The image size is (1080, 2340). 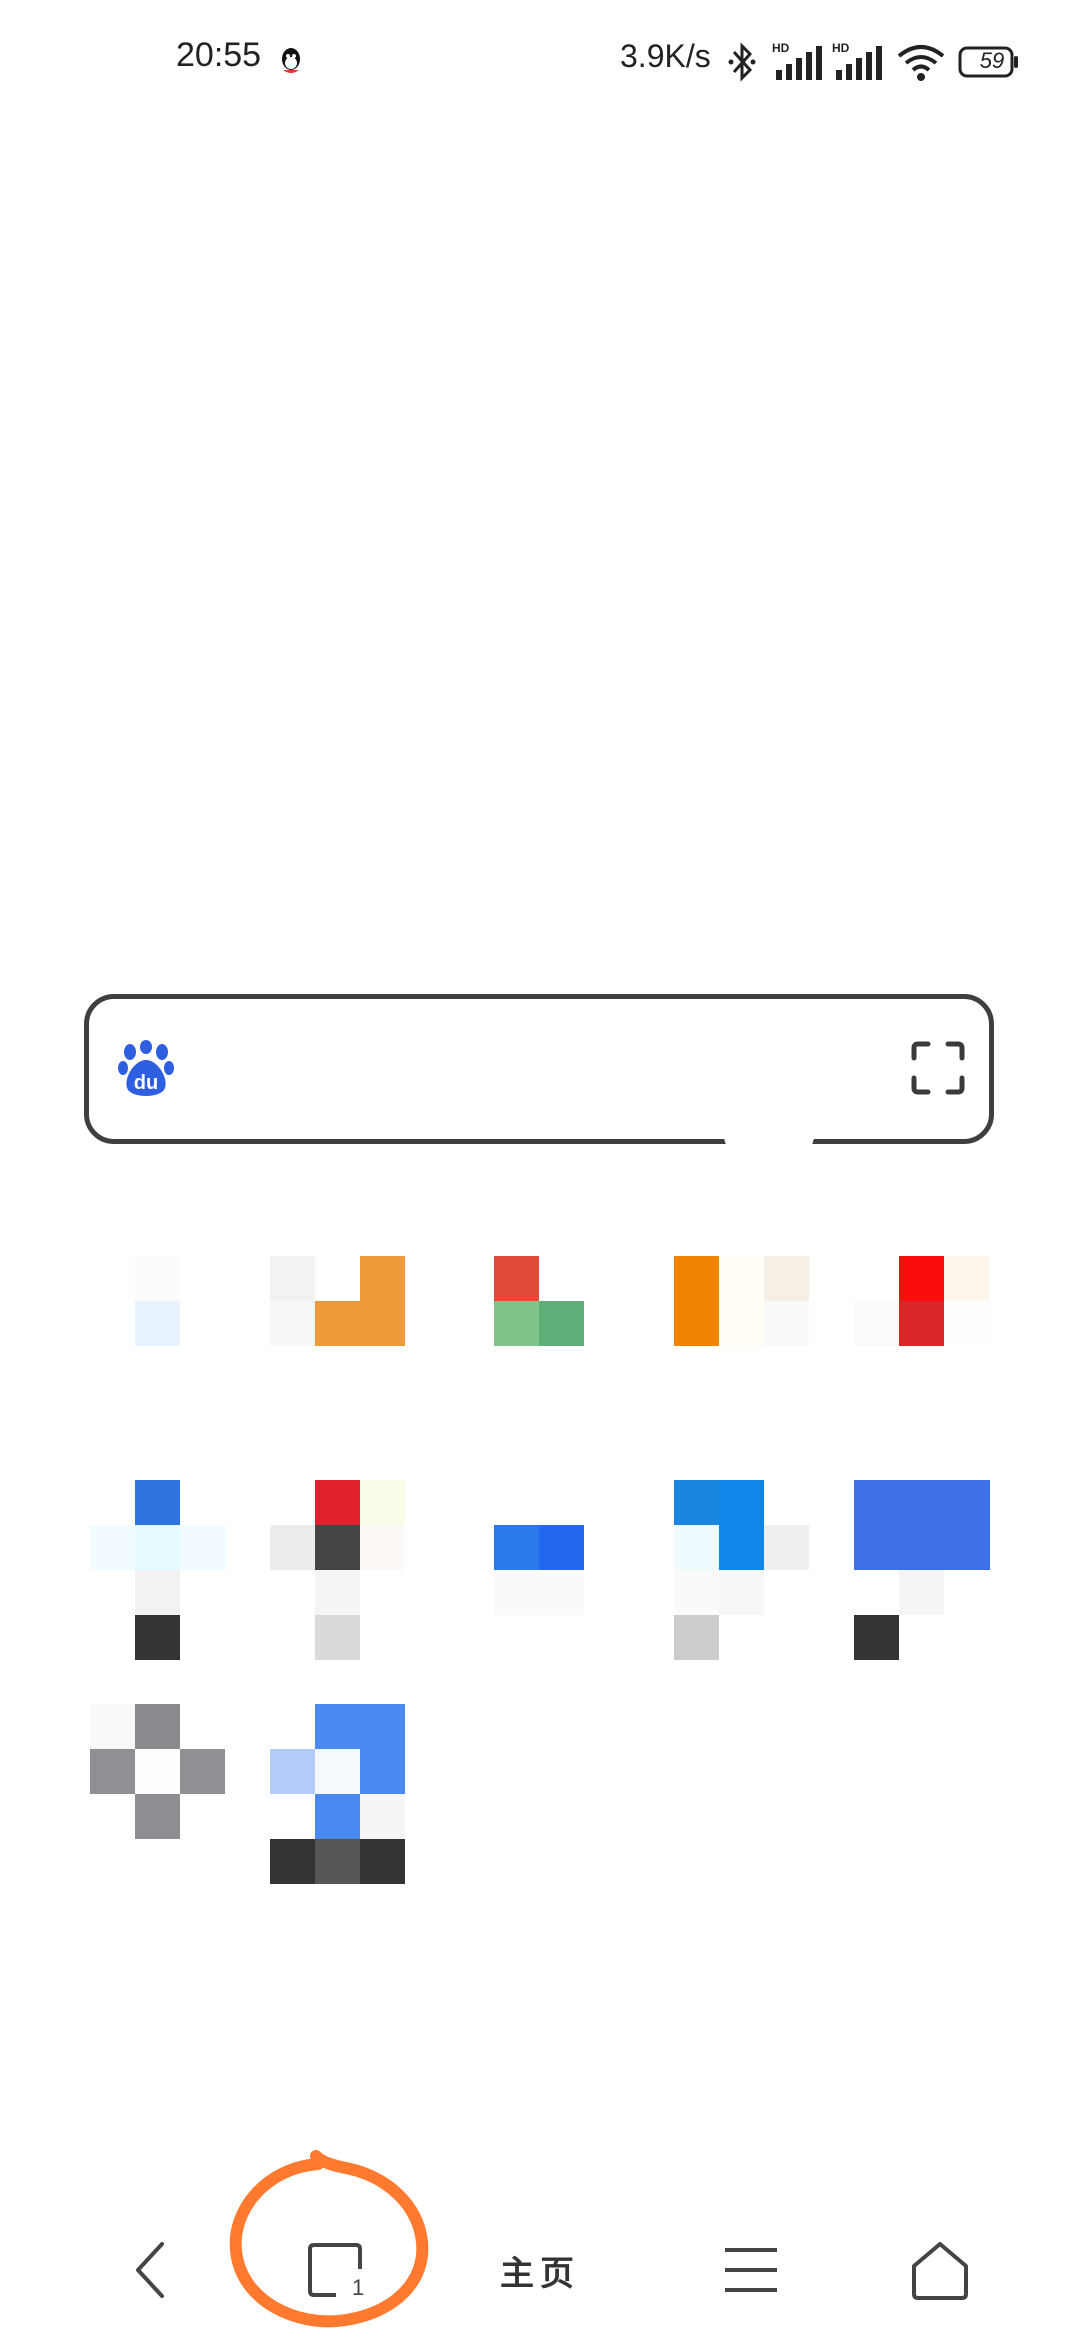 I want to click on status-time: 20:55, so click(x=219, y=55).